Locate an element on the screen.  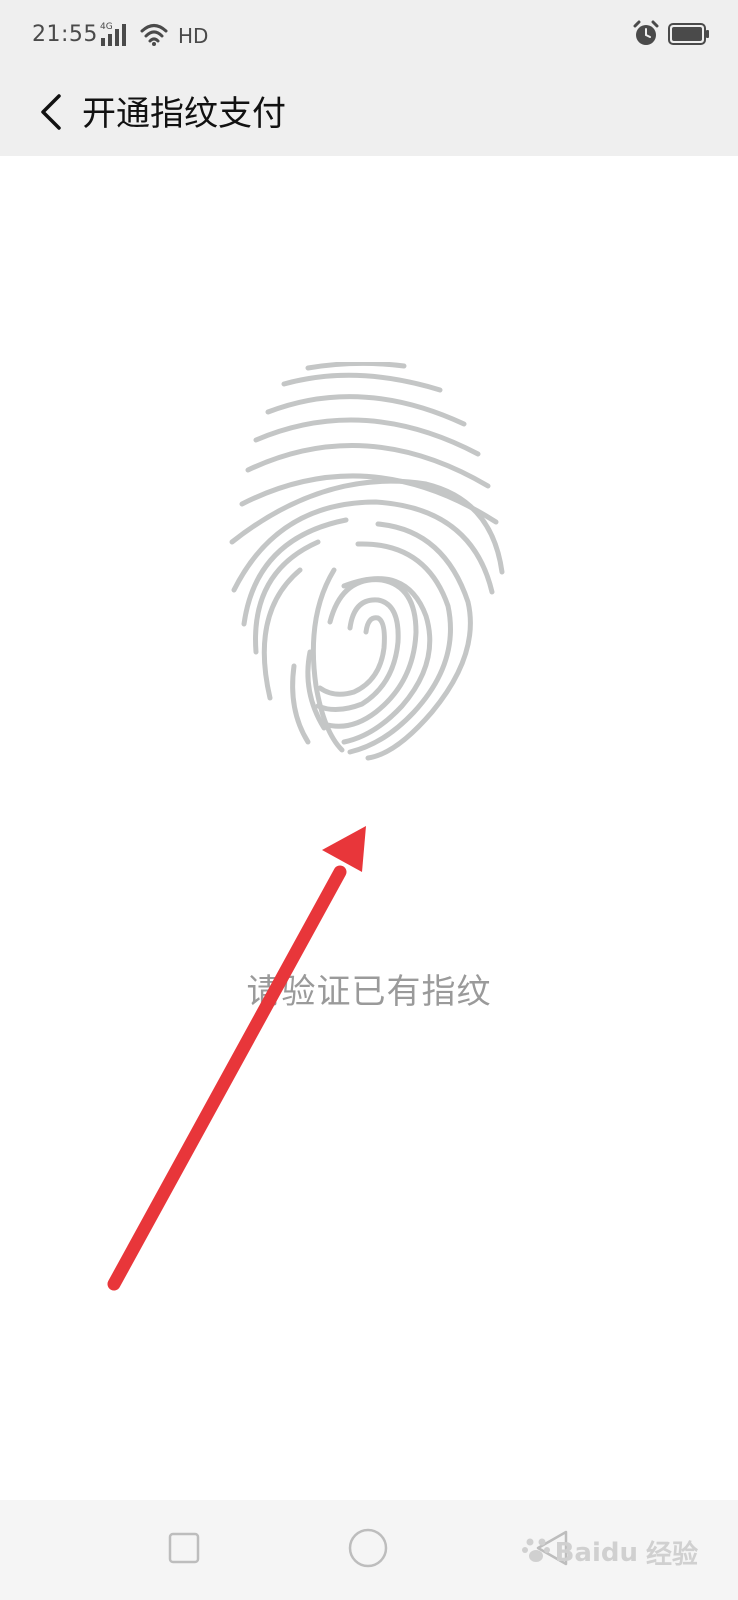
baidu-watermark: Baidu 经验 is located at coordinates (609, 1552).